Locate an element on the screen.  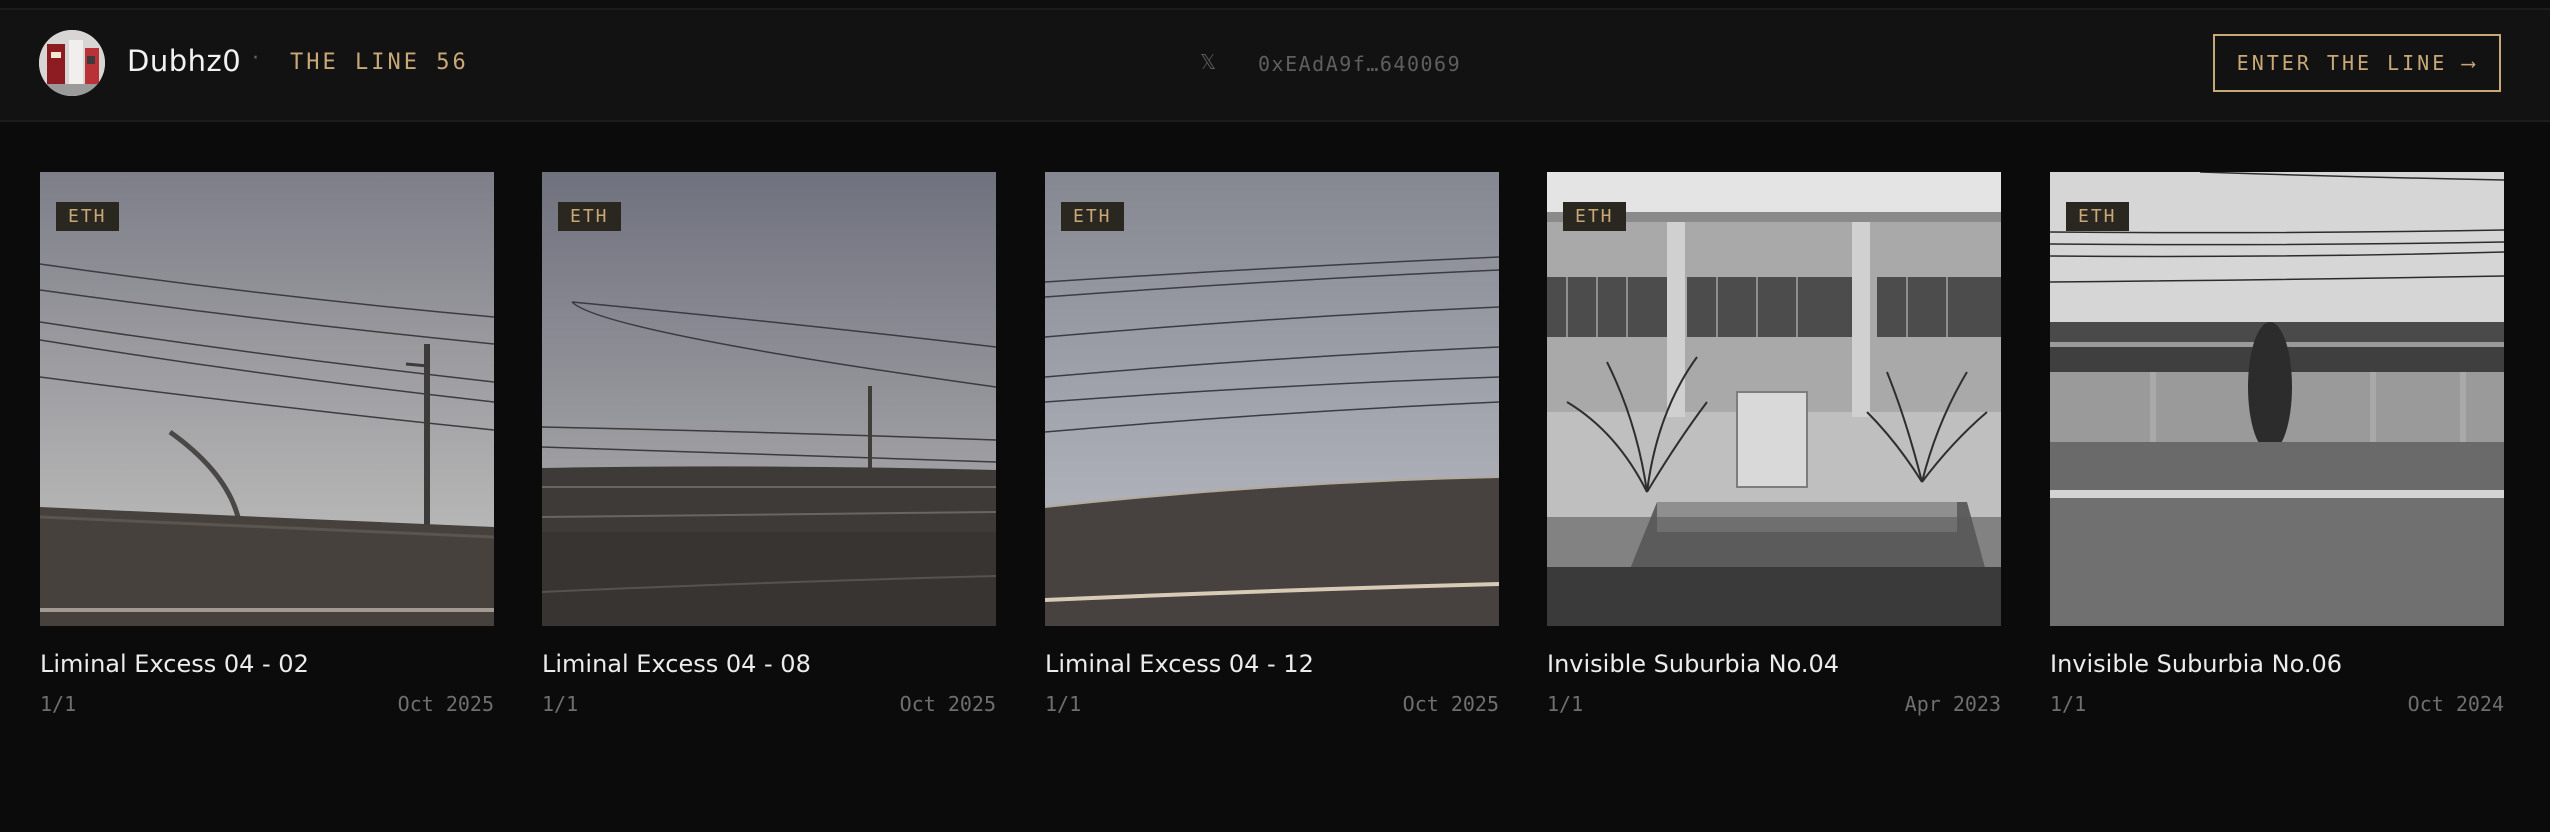
username: Dubhz0 is located at coordinates (184, 61).